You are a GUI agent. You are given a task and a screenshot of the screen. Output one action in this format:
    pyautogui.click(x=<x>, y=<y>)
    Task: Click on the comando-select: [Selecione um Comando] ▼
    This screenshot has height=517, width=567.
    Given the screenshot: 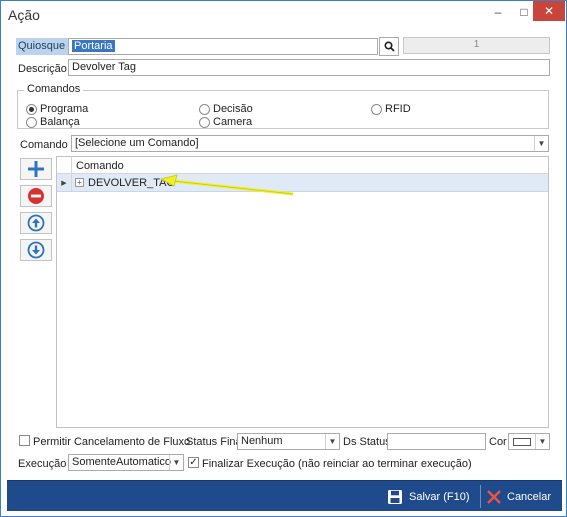 What is the action you would take?
    pyautogui.click(x=310, y=143)
    